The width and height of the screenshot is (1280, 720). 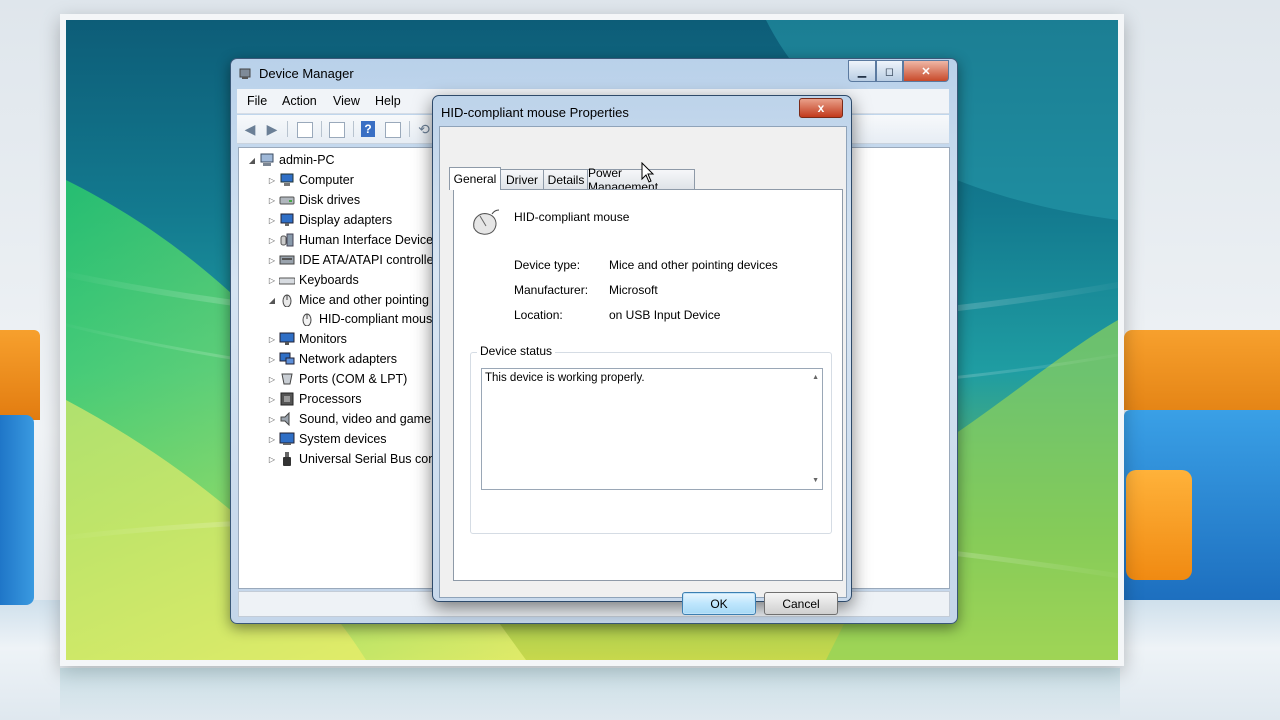 I want to click on cancel-button: Cancel, so click(x=801, y=603).